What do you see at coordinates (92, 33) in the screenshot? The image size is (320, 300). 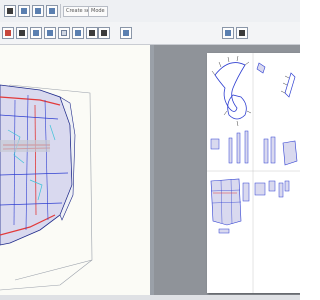 I see `text-icon` at bounding box center [92, 33].